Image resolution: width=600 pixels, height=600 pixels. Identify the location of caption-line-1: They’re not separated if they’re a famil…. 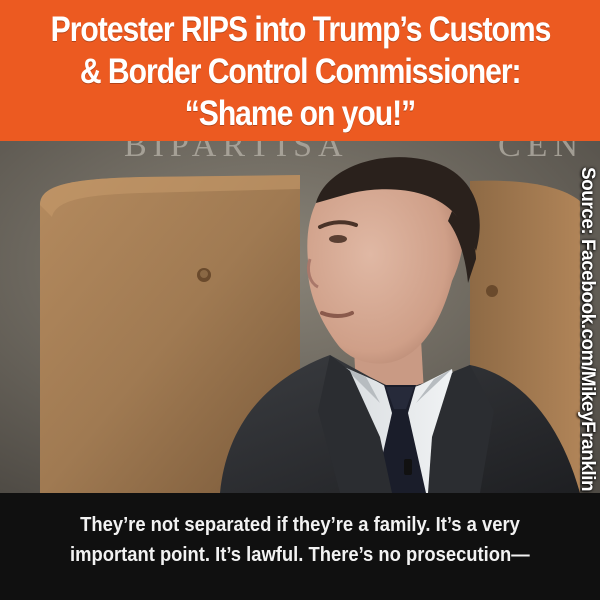
(300, 524).